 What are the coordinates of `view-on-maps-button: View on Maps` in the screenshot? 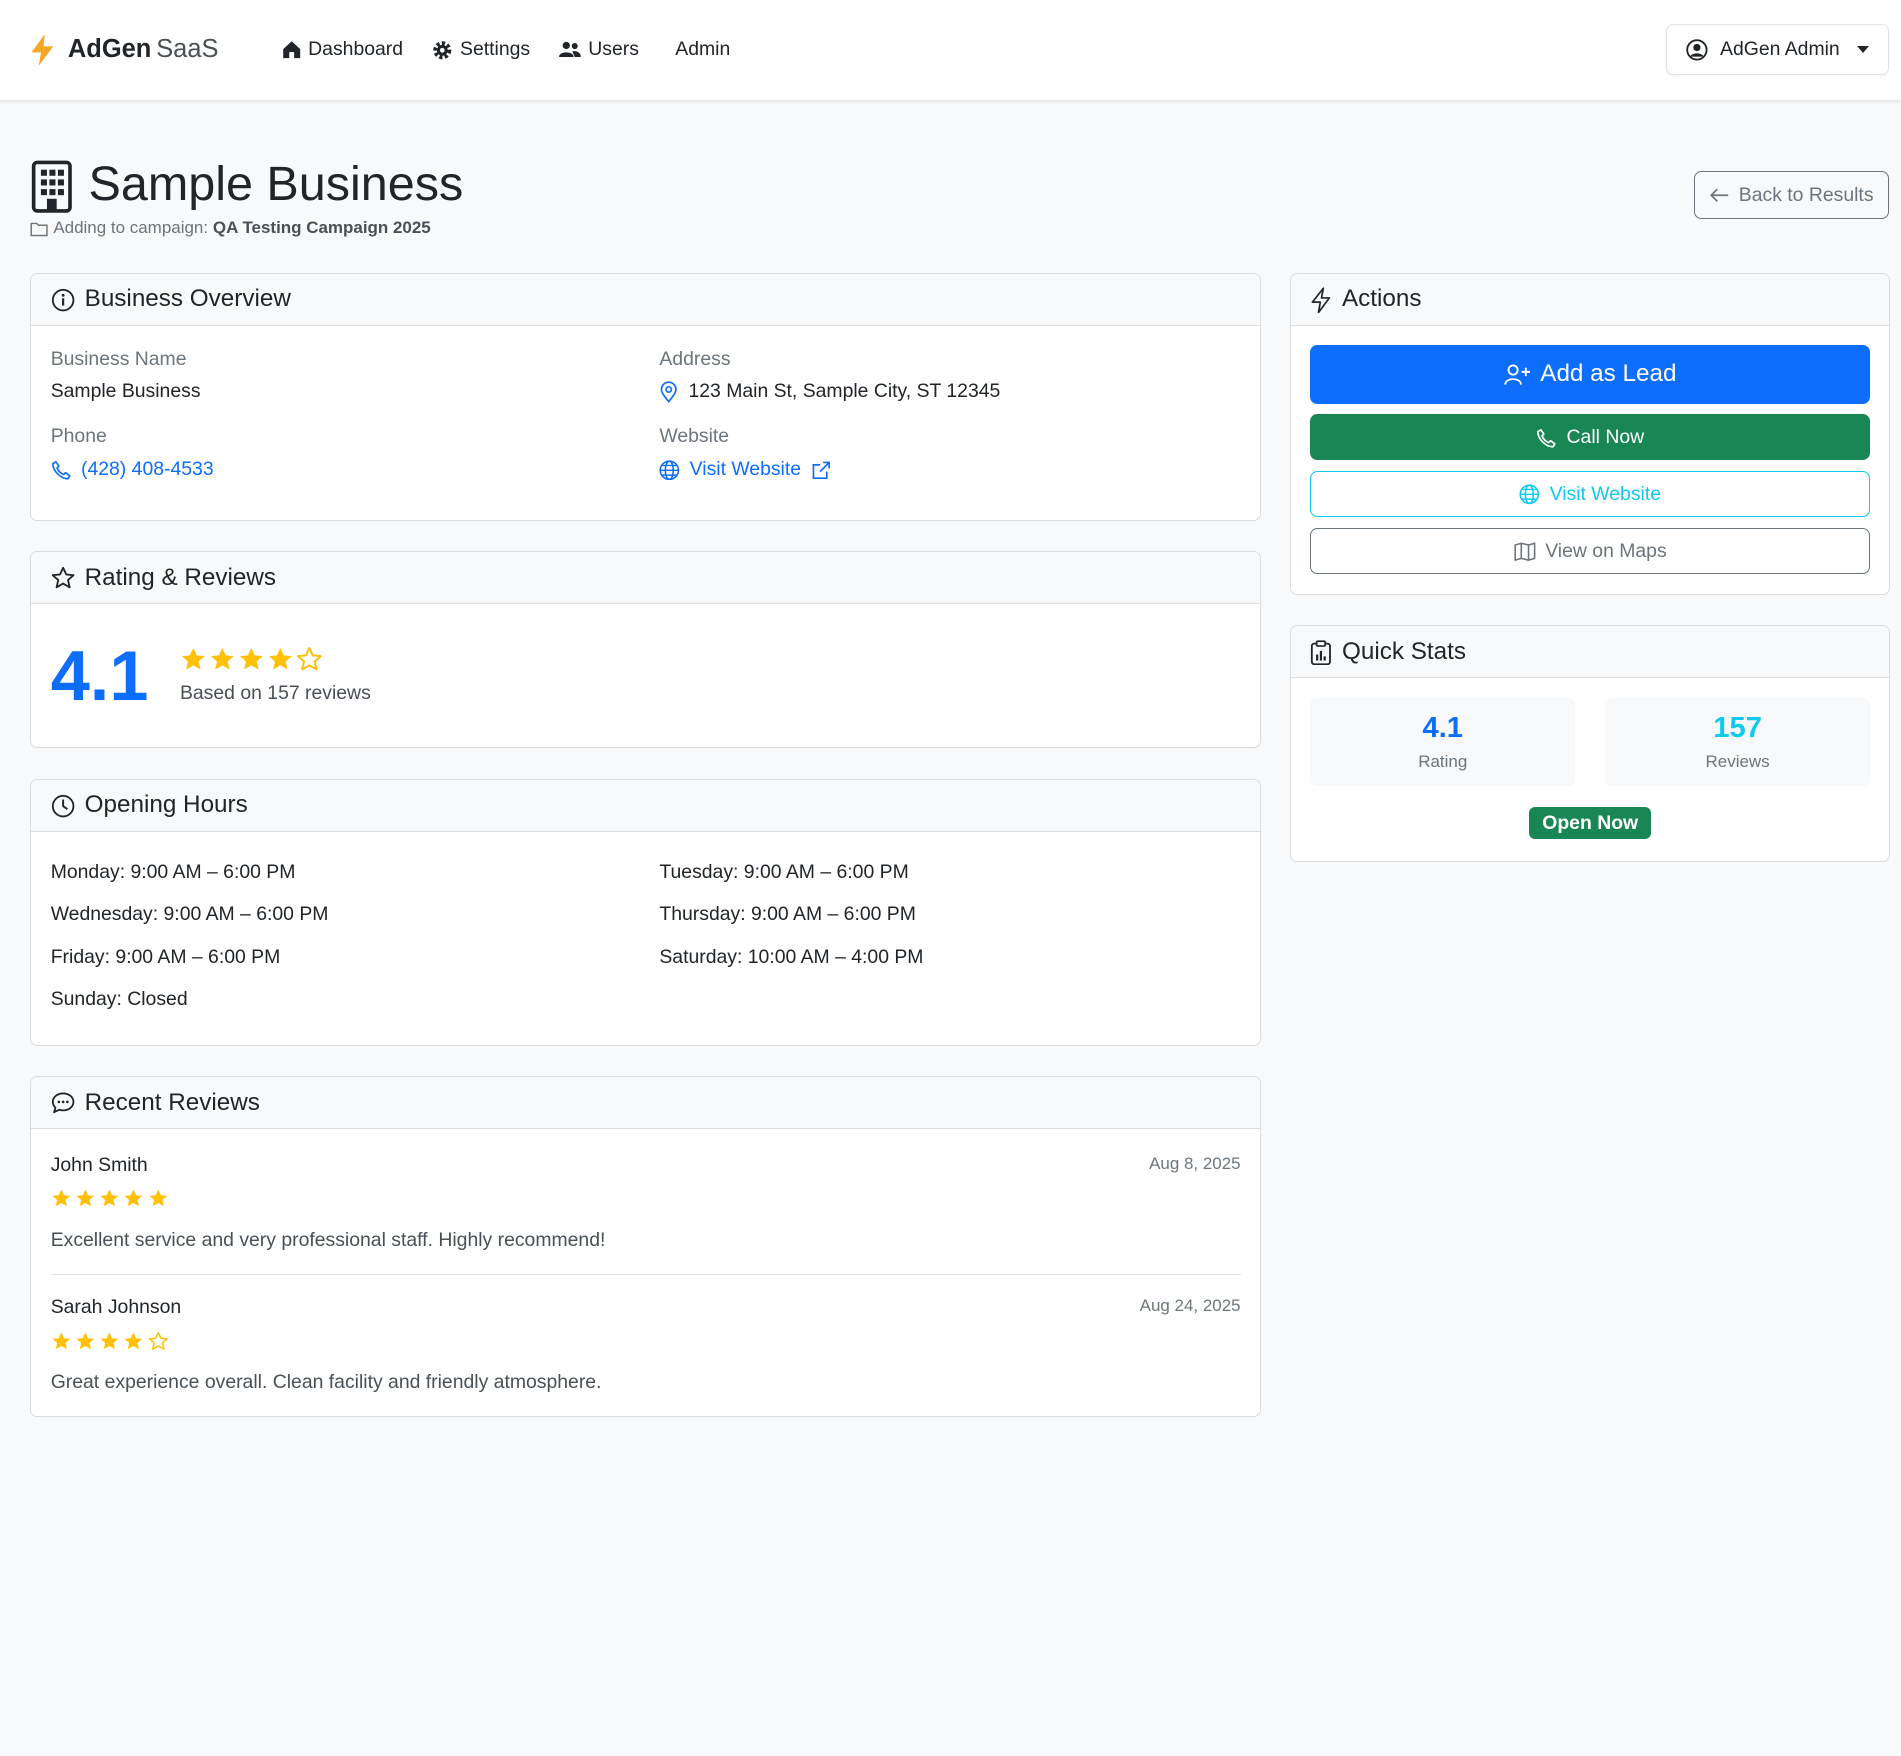 It's located at (1590, 551).